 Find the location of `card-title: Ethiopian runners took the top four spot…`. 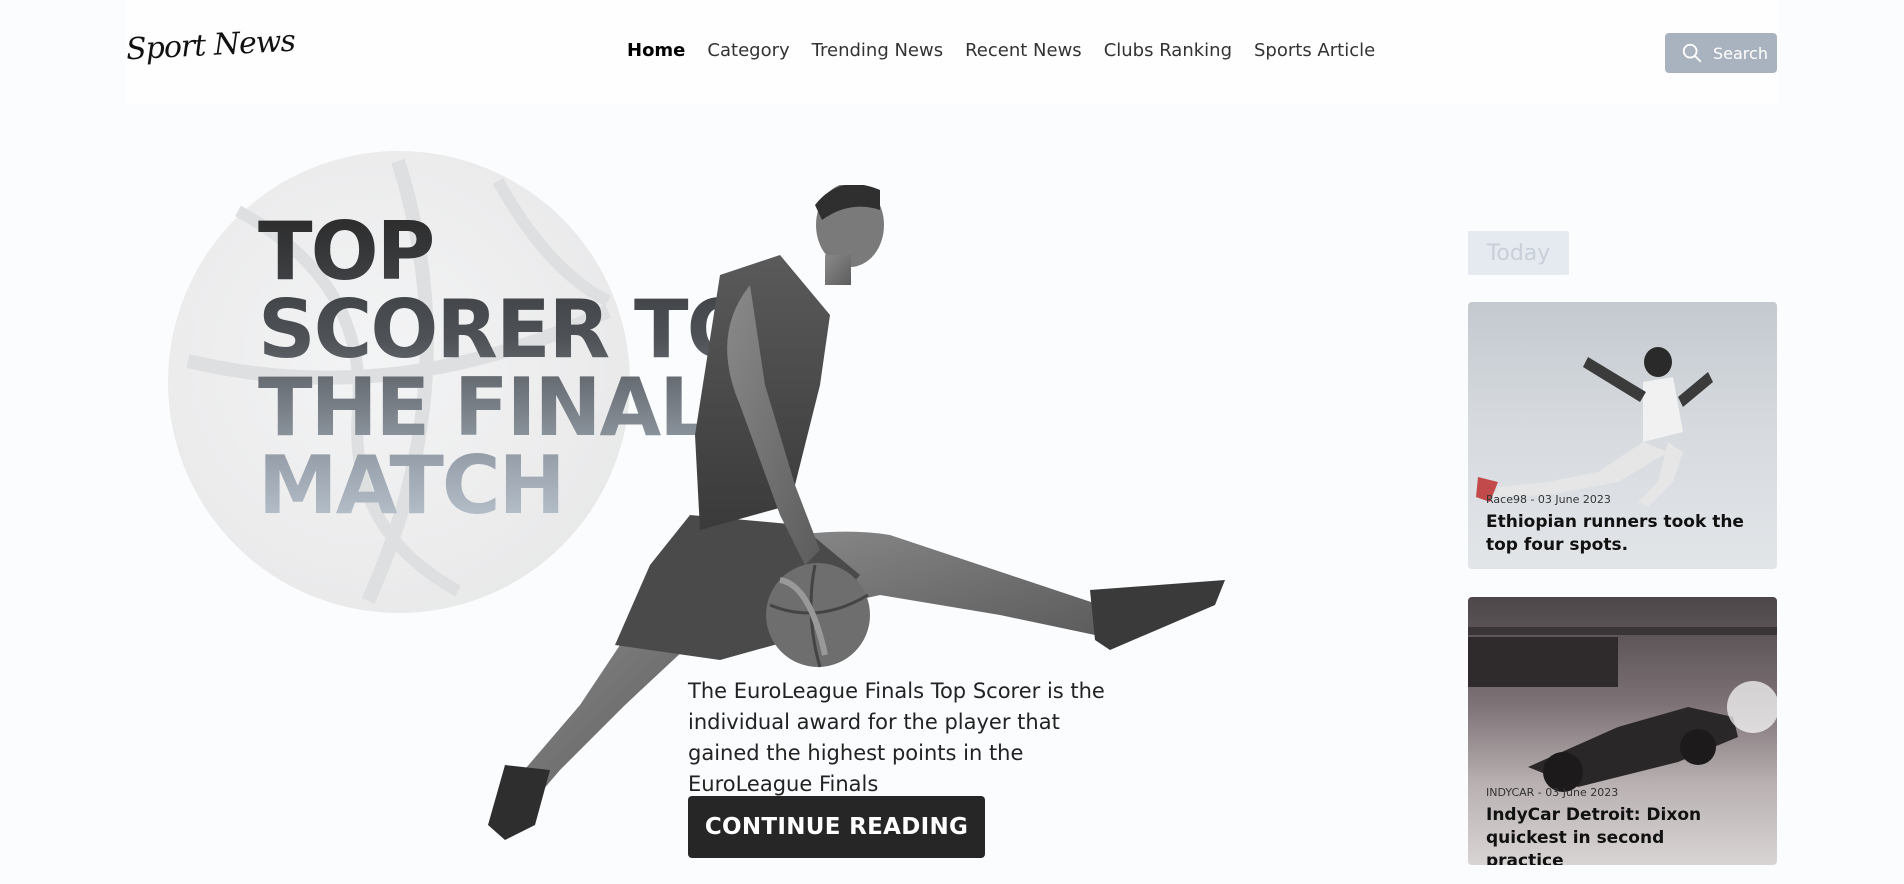

card-title: Ethiopian runners took the top four spot… is located at coordinates (1616, 534).